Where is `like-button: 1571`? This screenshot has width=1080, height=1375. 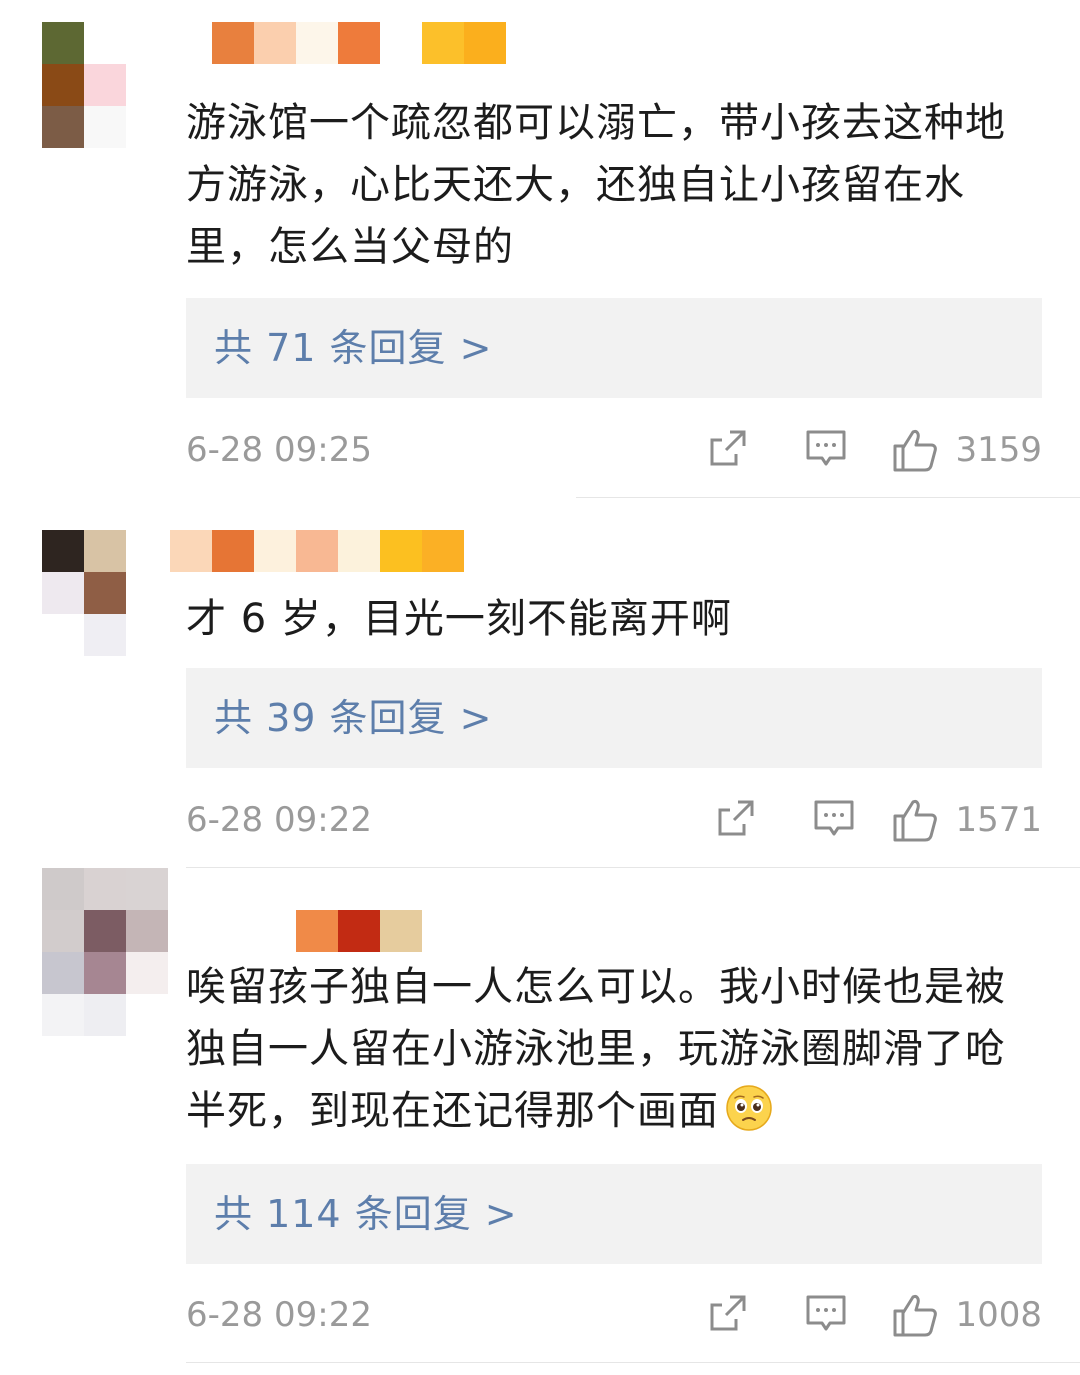 like-button: 1571 is located at coordinates (966, 820).